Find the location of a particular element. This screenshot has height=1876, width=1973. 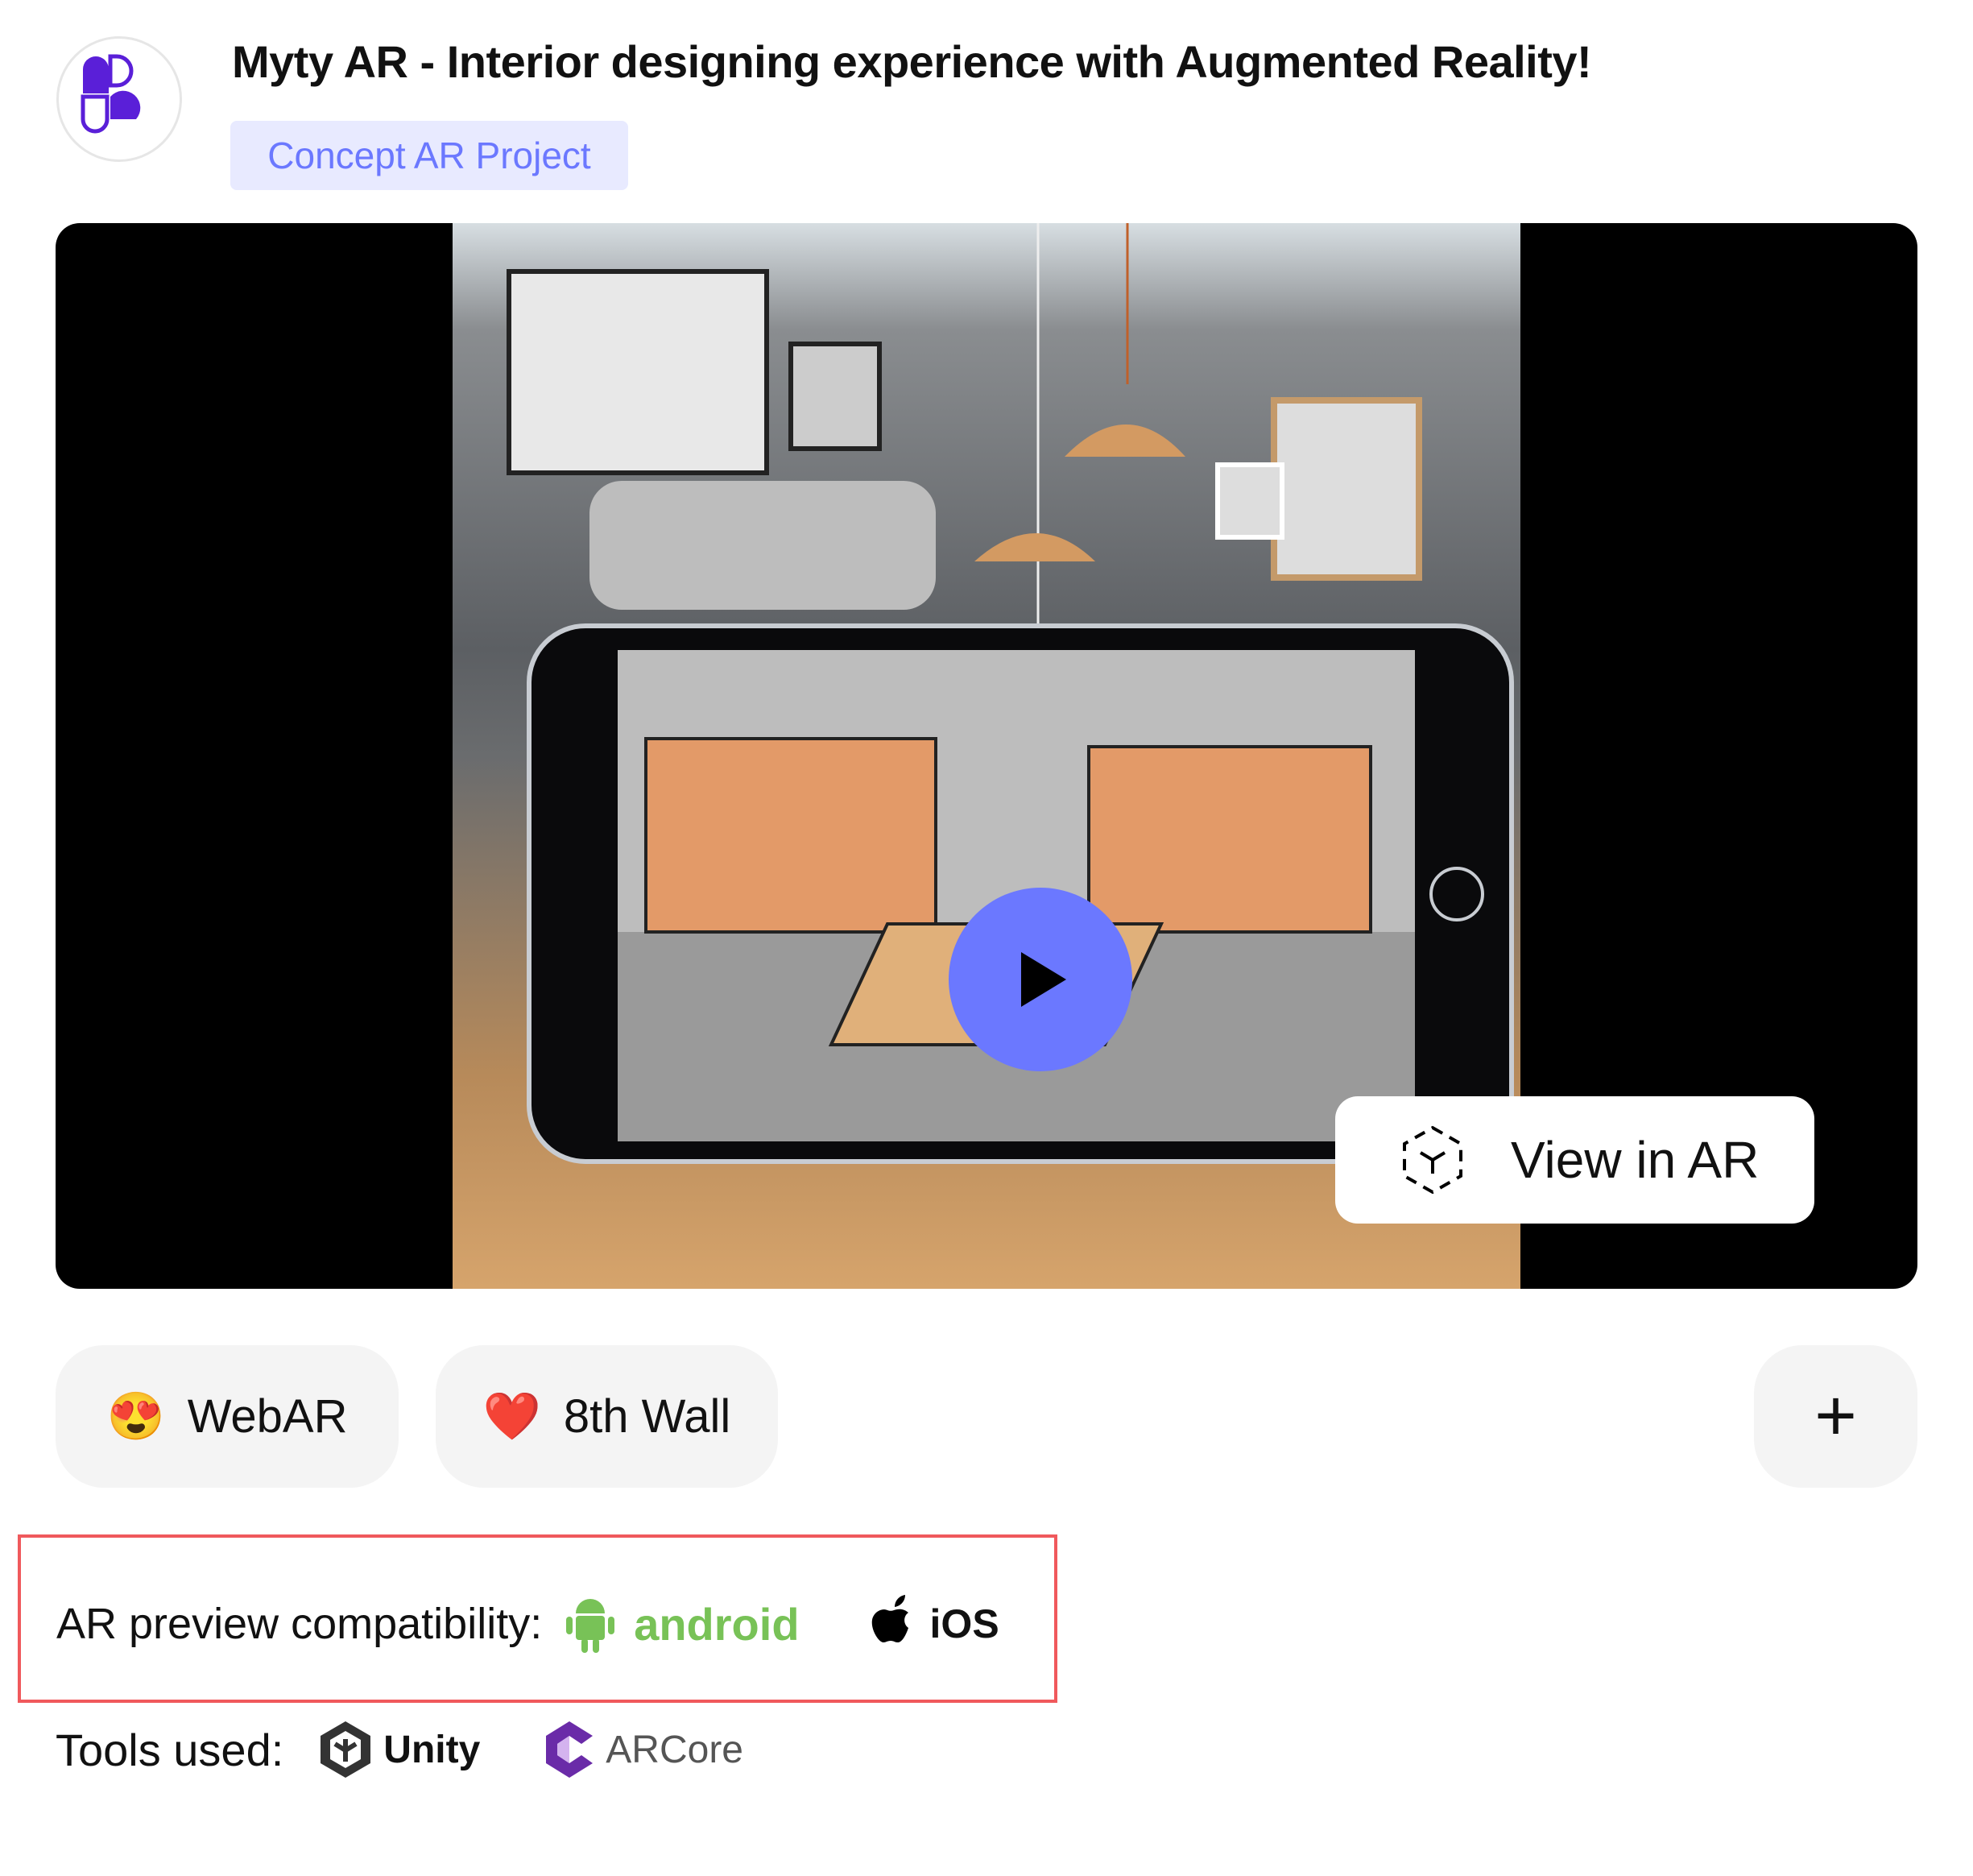

arcore-label: ARCore is located at coordinates (674, 1749).